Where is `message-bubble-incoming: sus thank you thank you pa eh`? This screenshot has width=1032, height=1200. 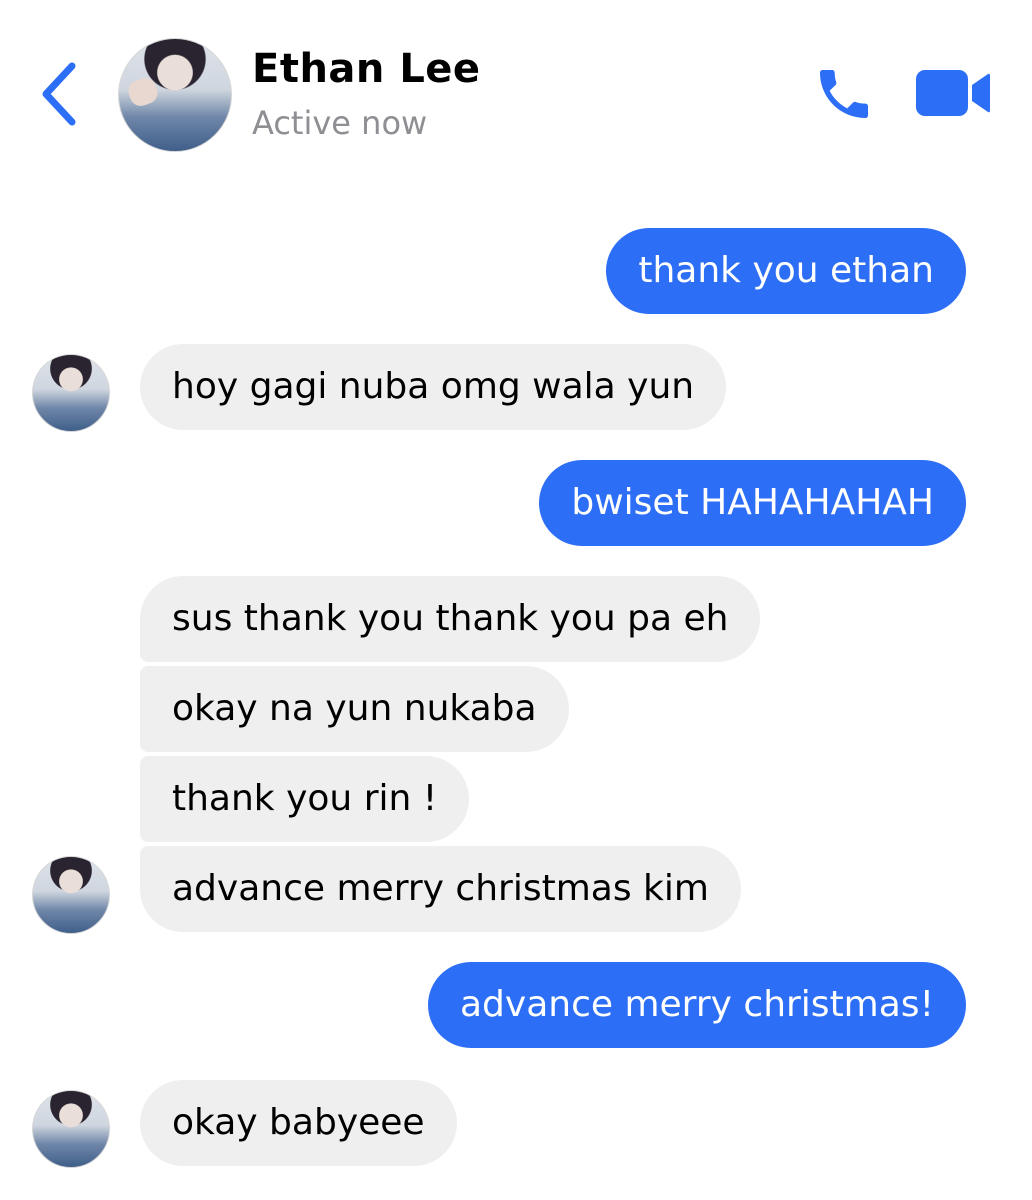 message-bubble-incoming: sus thank you thank you pa eh is located at coordinates (450, 619).